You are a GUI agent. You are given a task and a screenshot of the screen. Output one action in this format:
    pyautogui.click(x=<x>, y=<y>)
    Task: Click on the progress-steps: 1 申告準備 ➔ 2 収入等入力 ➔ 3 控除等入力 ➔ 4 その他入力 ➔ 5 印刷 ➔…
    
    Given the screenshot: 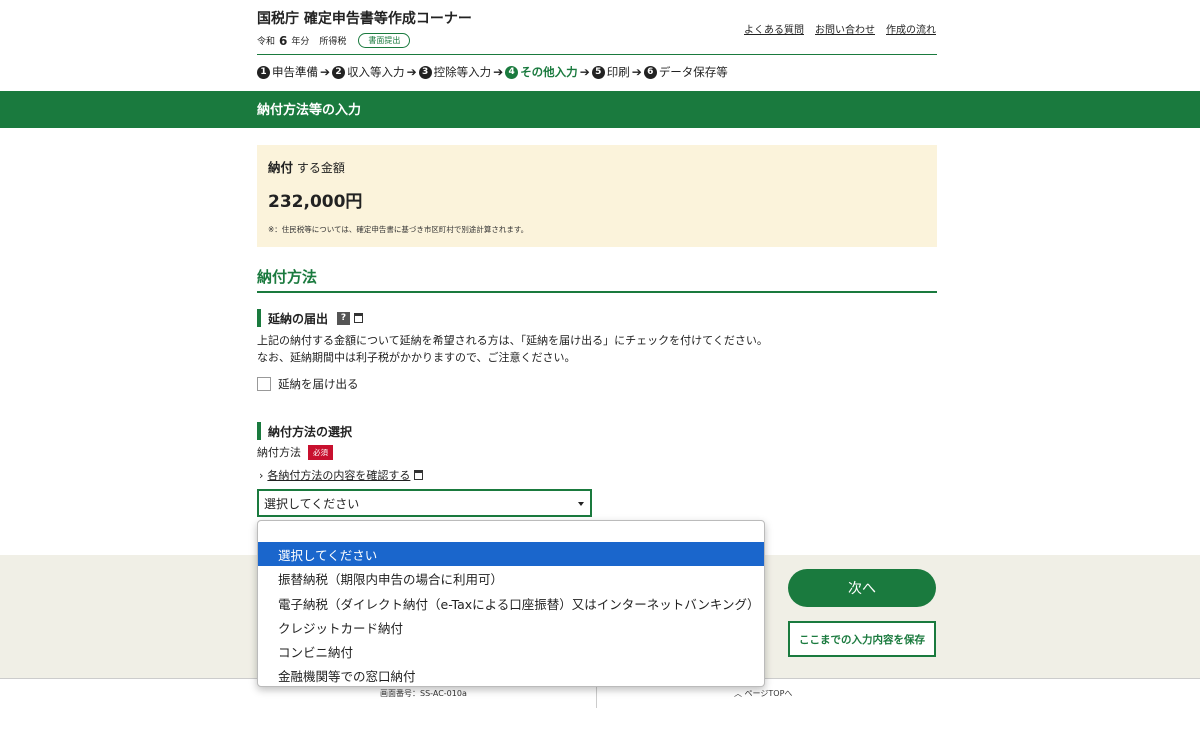 What is the action you would take?
    pyautogui.click(x=492, y=72)
    